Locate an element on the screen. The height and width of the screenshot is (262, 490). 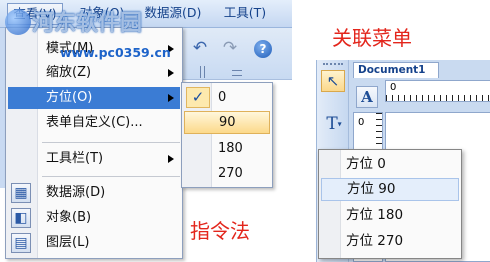
view-menu-item-datasource: ▦ 数据源(D) is located at coordinates (94, 193).